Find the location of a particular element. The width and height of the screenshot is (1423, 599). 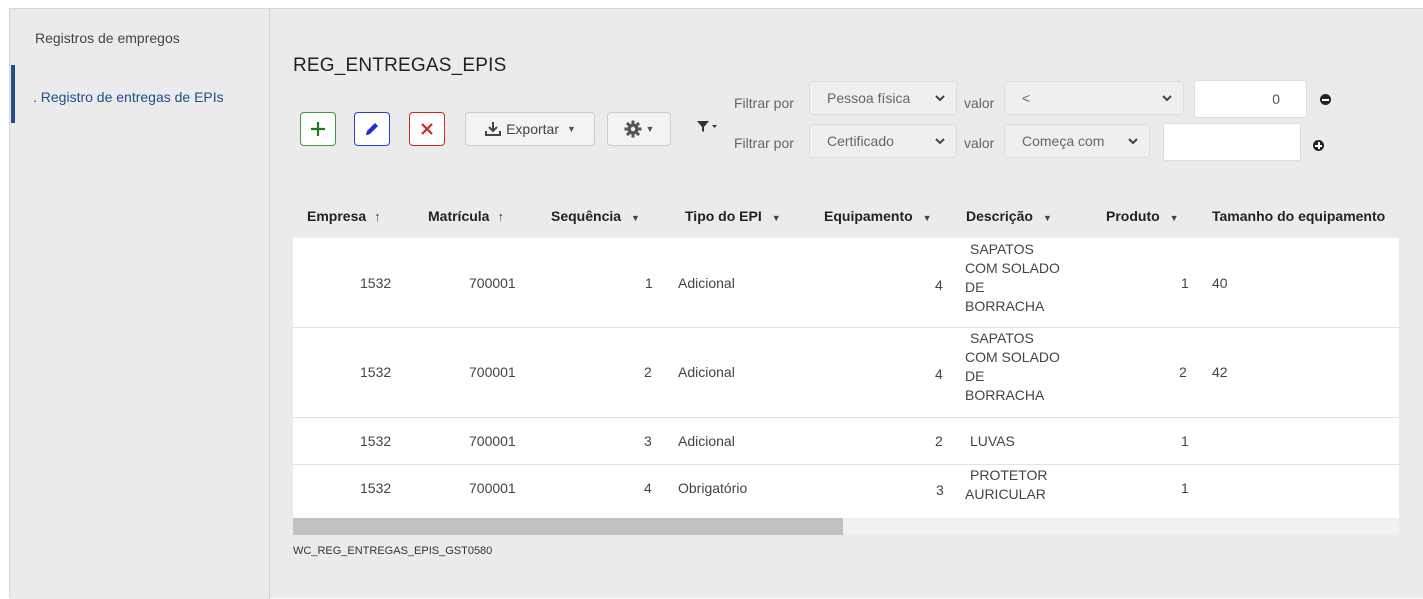

filter-1-field-value: Pessoa física is located at coordinates (869, 98).